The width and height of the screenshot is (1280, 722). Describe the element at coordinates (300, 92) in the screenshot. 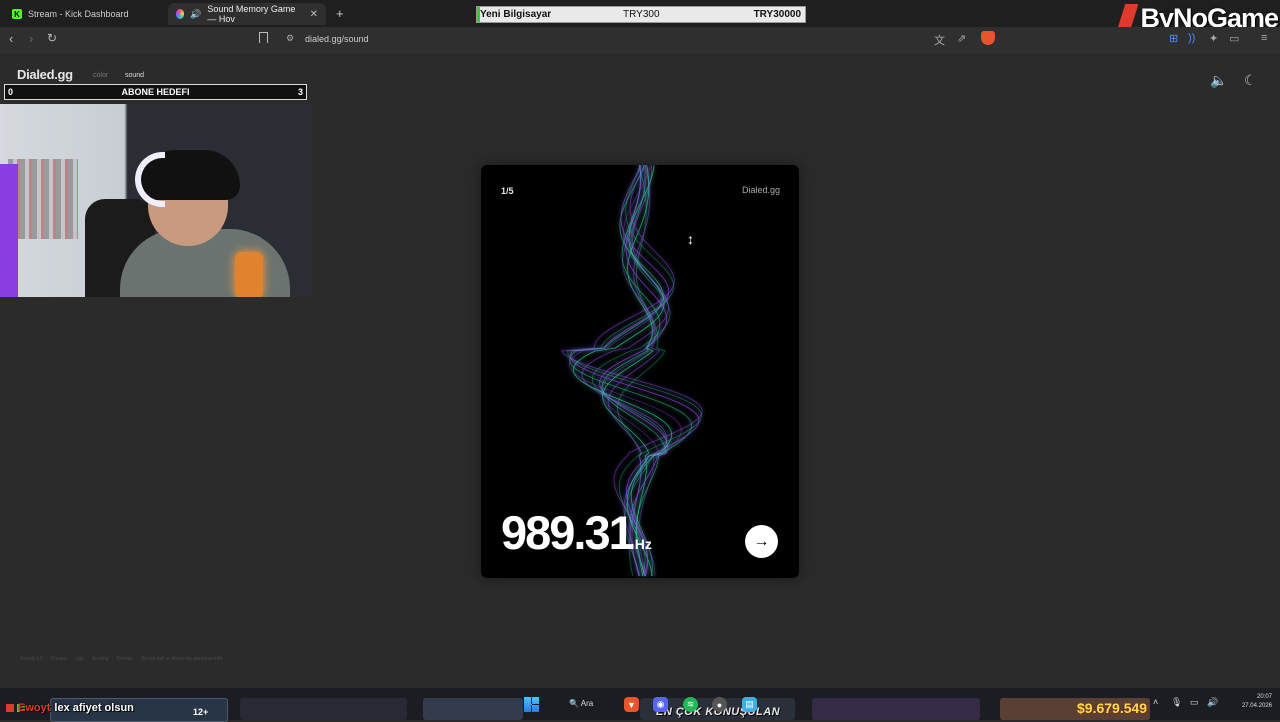

I see `sub-goal-end: 3` at that location.